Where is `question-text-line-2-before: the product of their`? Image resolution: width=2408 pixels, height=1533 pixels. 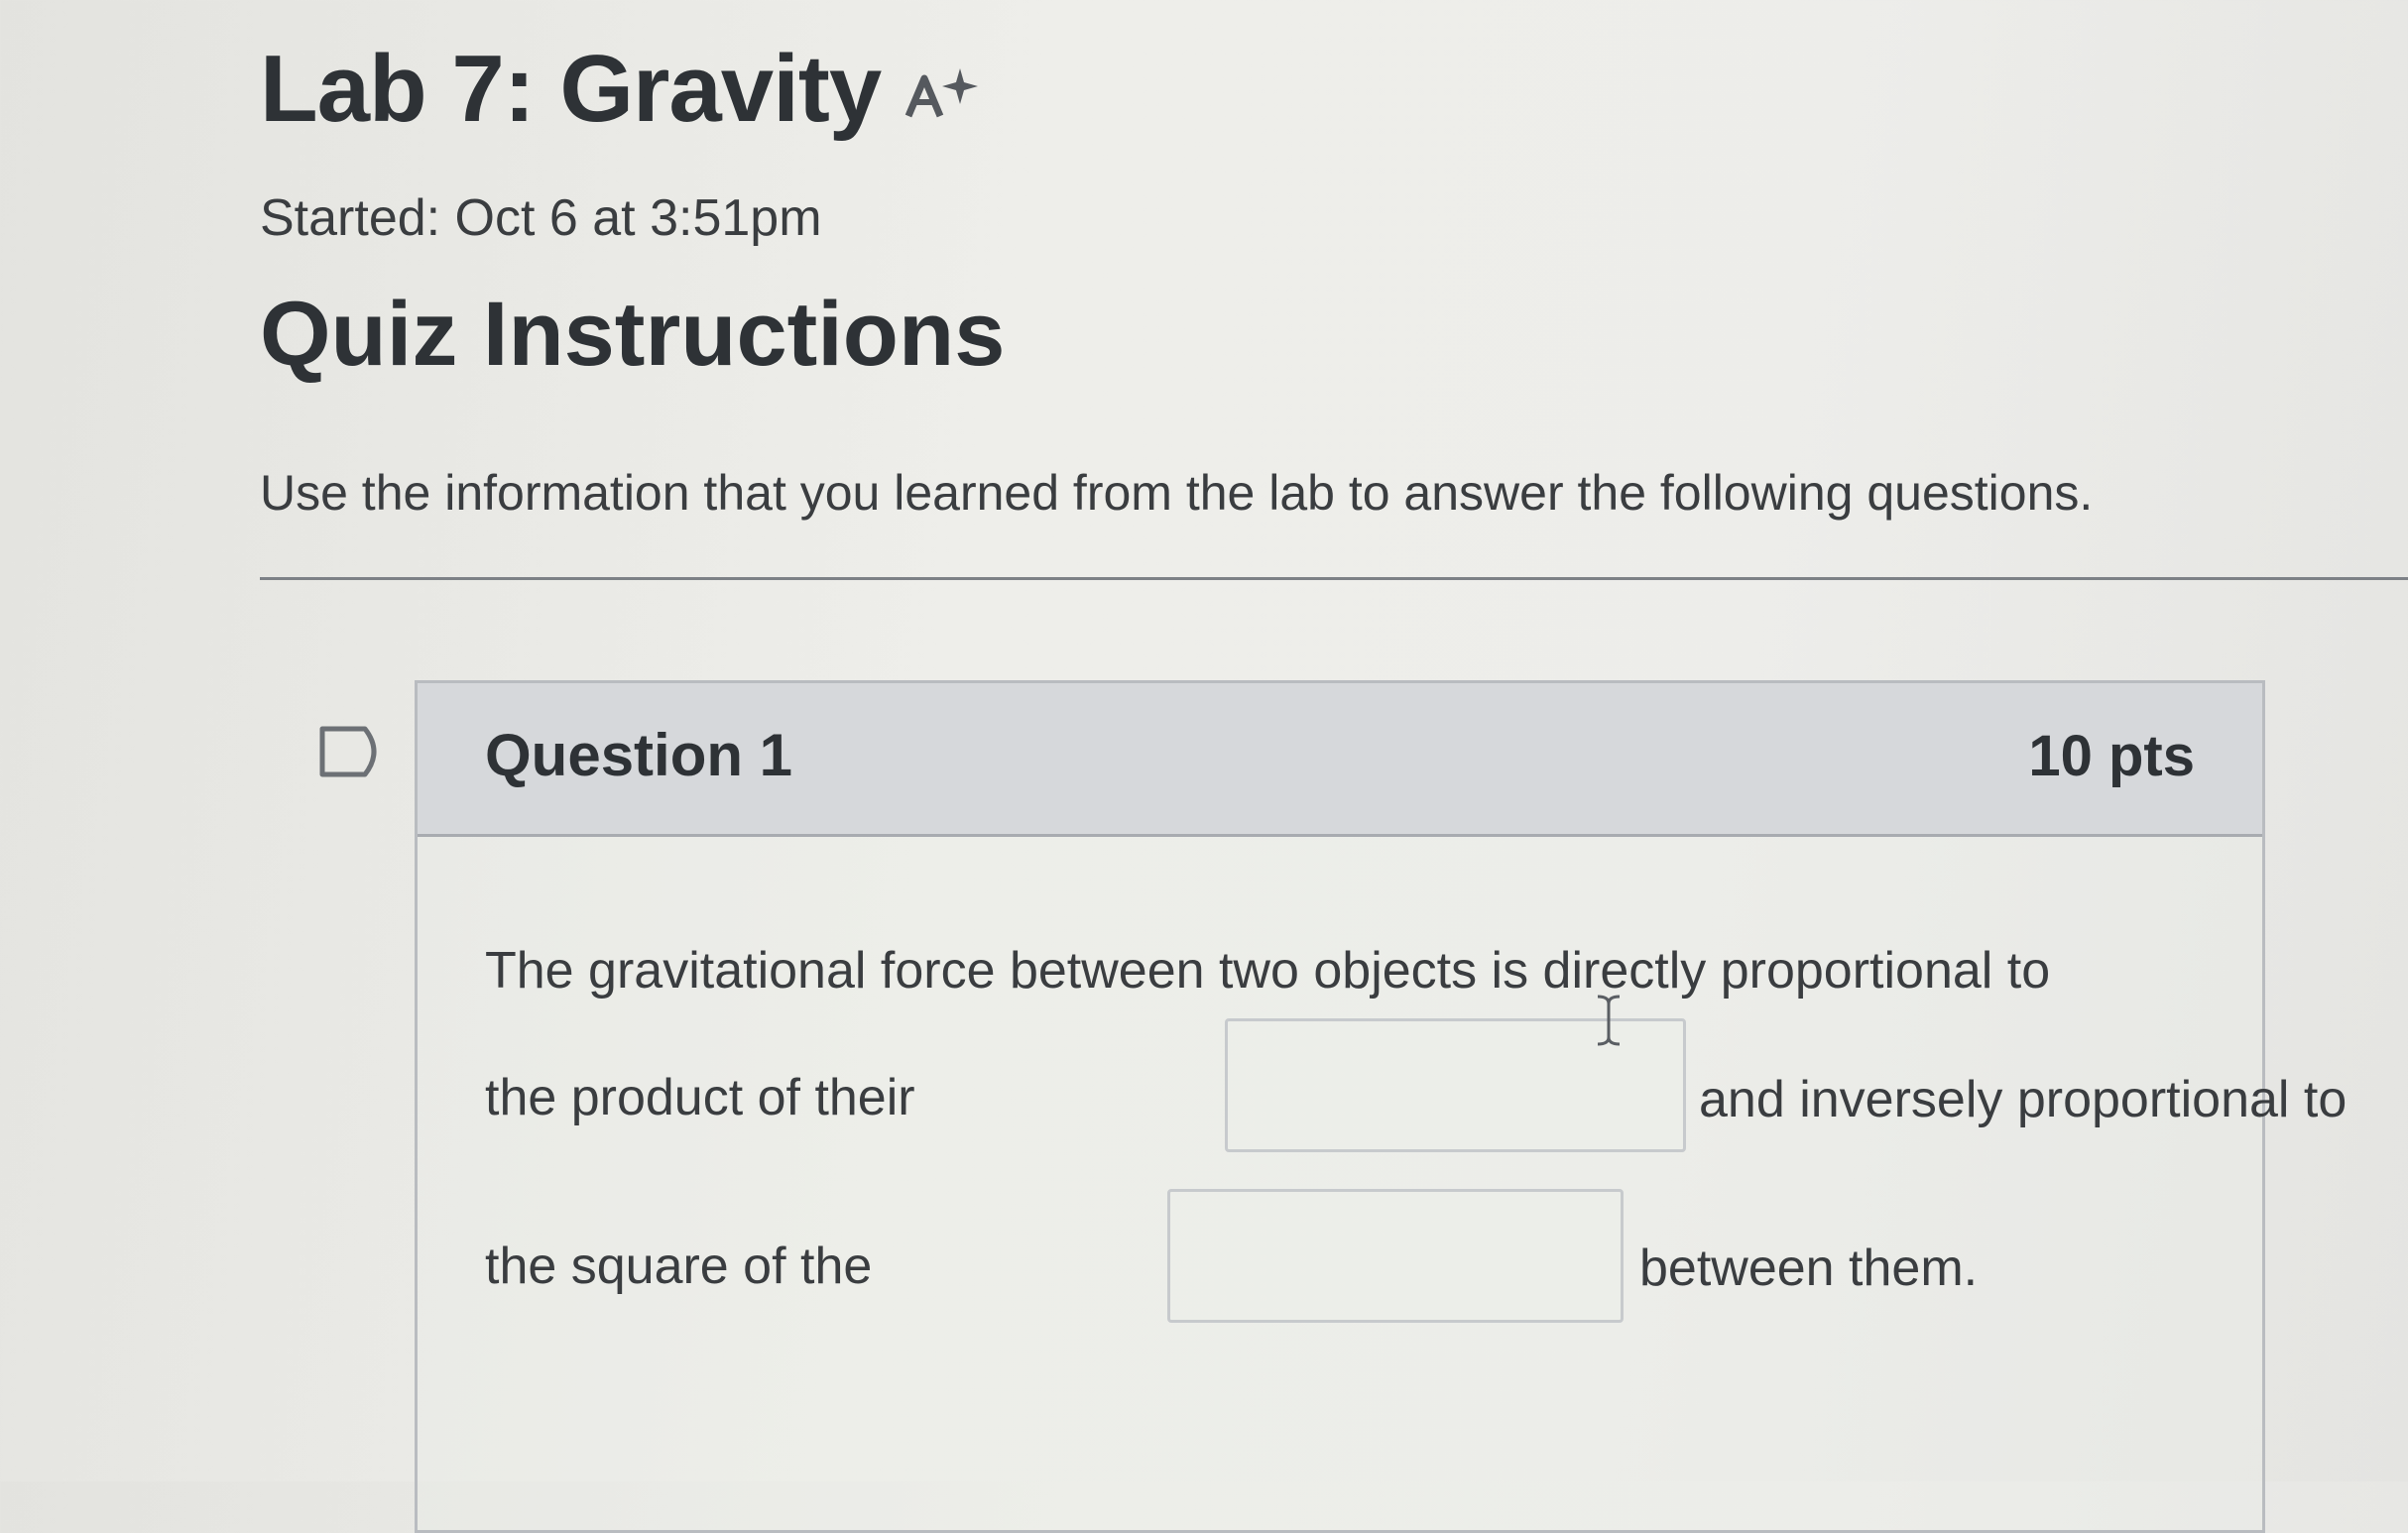
question-text-line-2-before: the product of their is located at coordinates (700, 1097).